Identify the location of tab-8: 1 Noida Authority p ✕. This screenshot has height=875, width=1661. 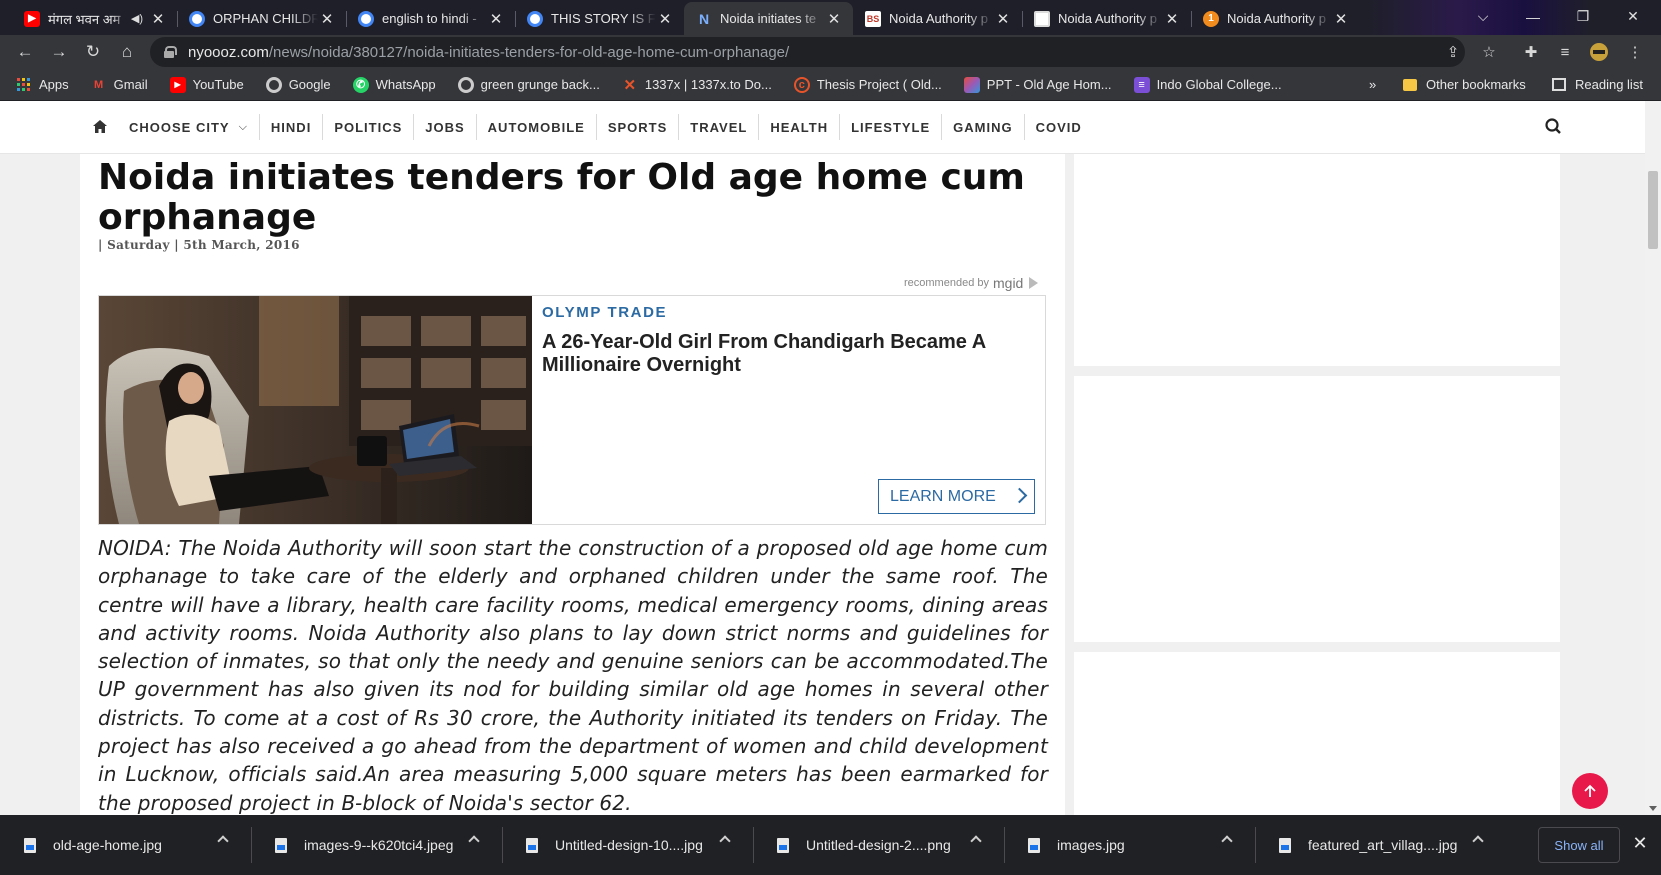
(1275, 18).